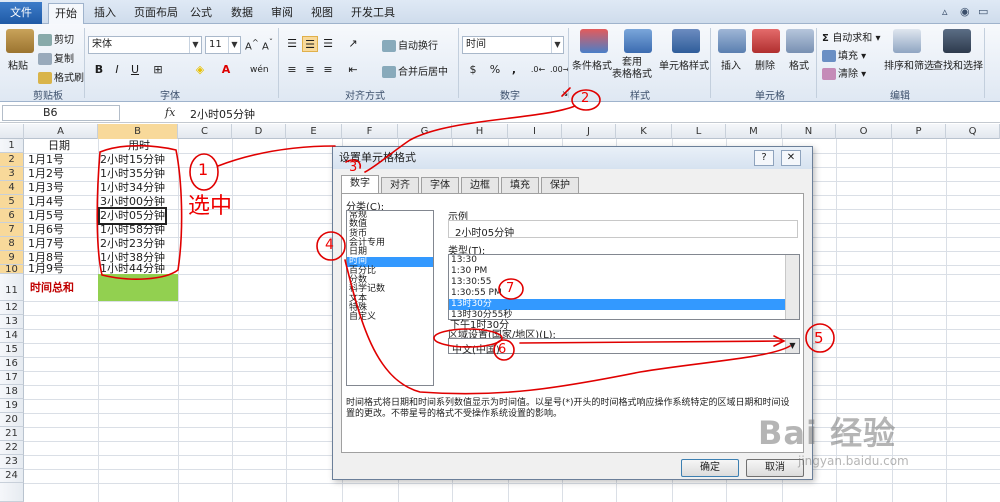 The width and height of the screenshot is (1000, 502). I want to click on merge-center-button: 合并后居中, so click(415, 70).